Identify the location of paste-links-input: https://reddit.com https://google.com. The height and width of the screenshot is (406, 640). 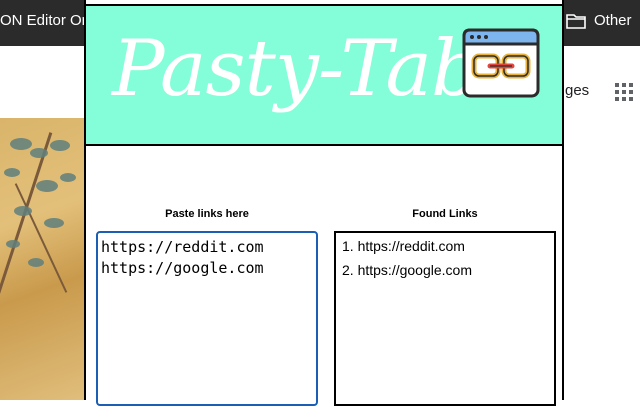
(207, 318).